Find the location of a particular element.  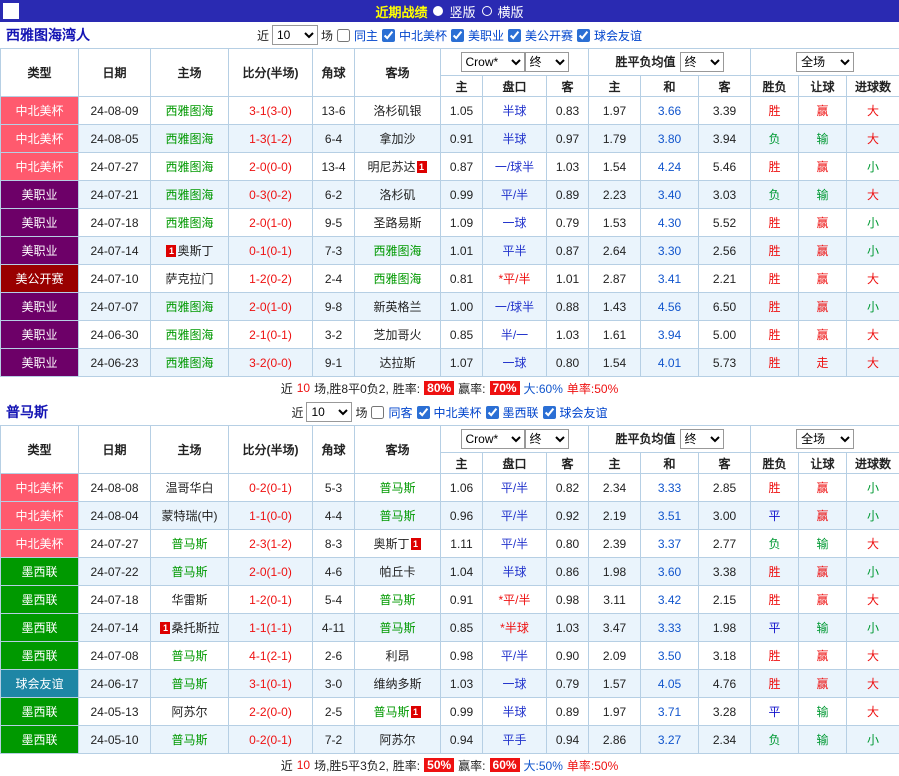

team-link: 圣路易斯 is located at coordinates (397, 223).